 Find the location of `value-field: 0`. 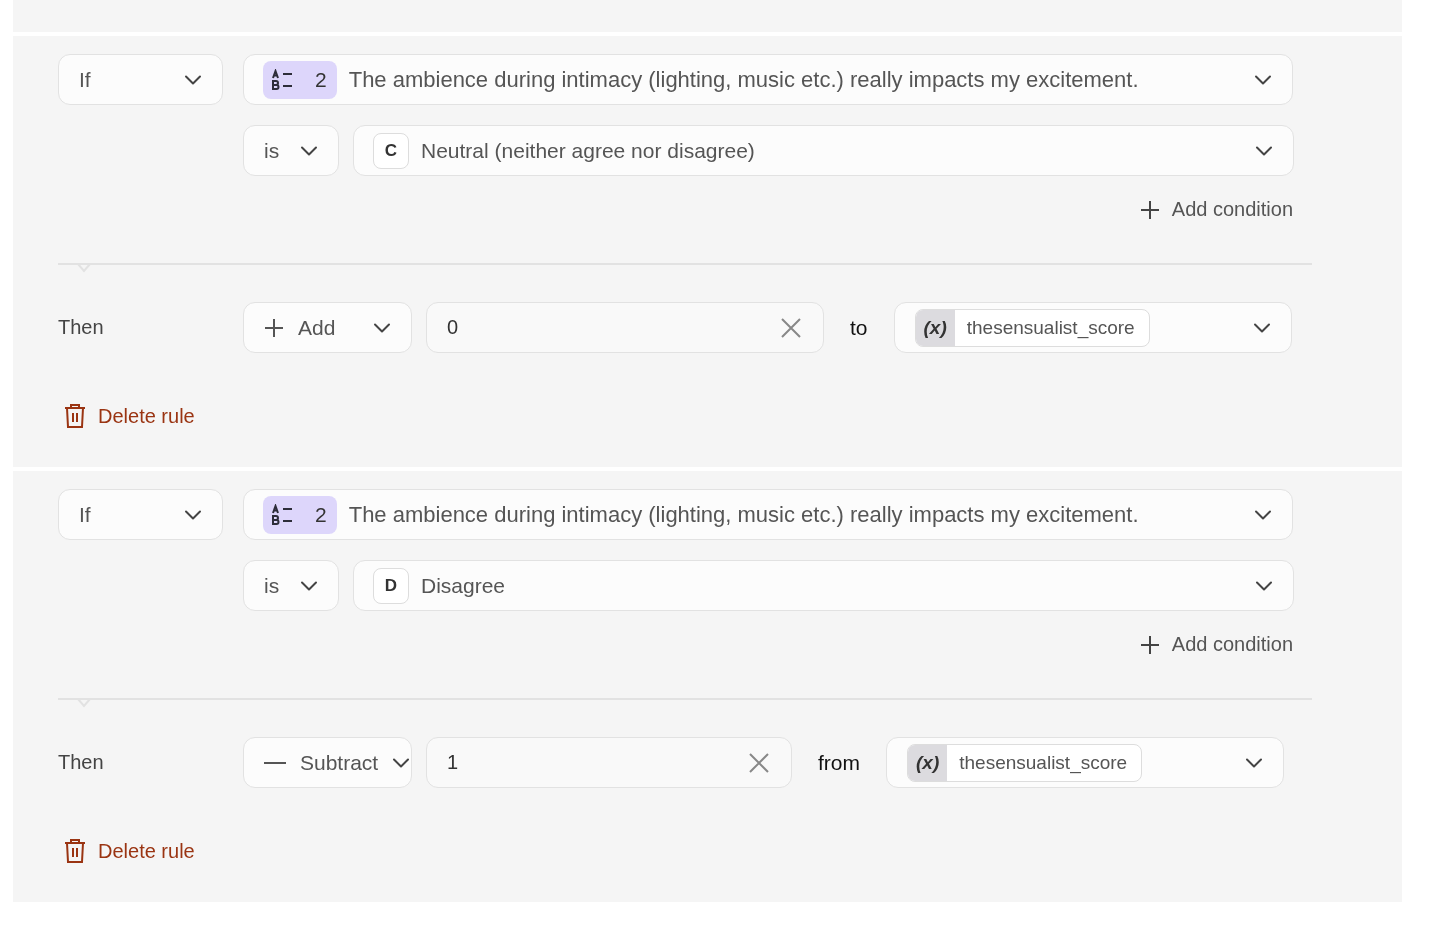

value-field: 0 is located at coordinates (625, 327).